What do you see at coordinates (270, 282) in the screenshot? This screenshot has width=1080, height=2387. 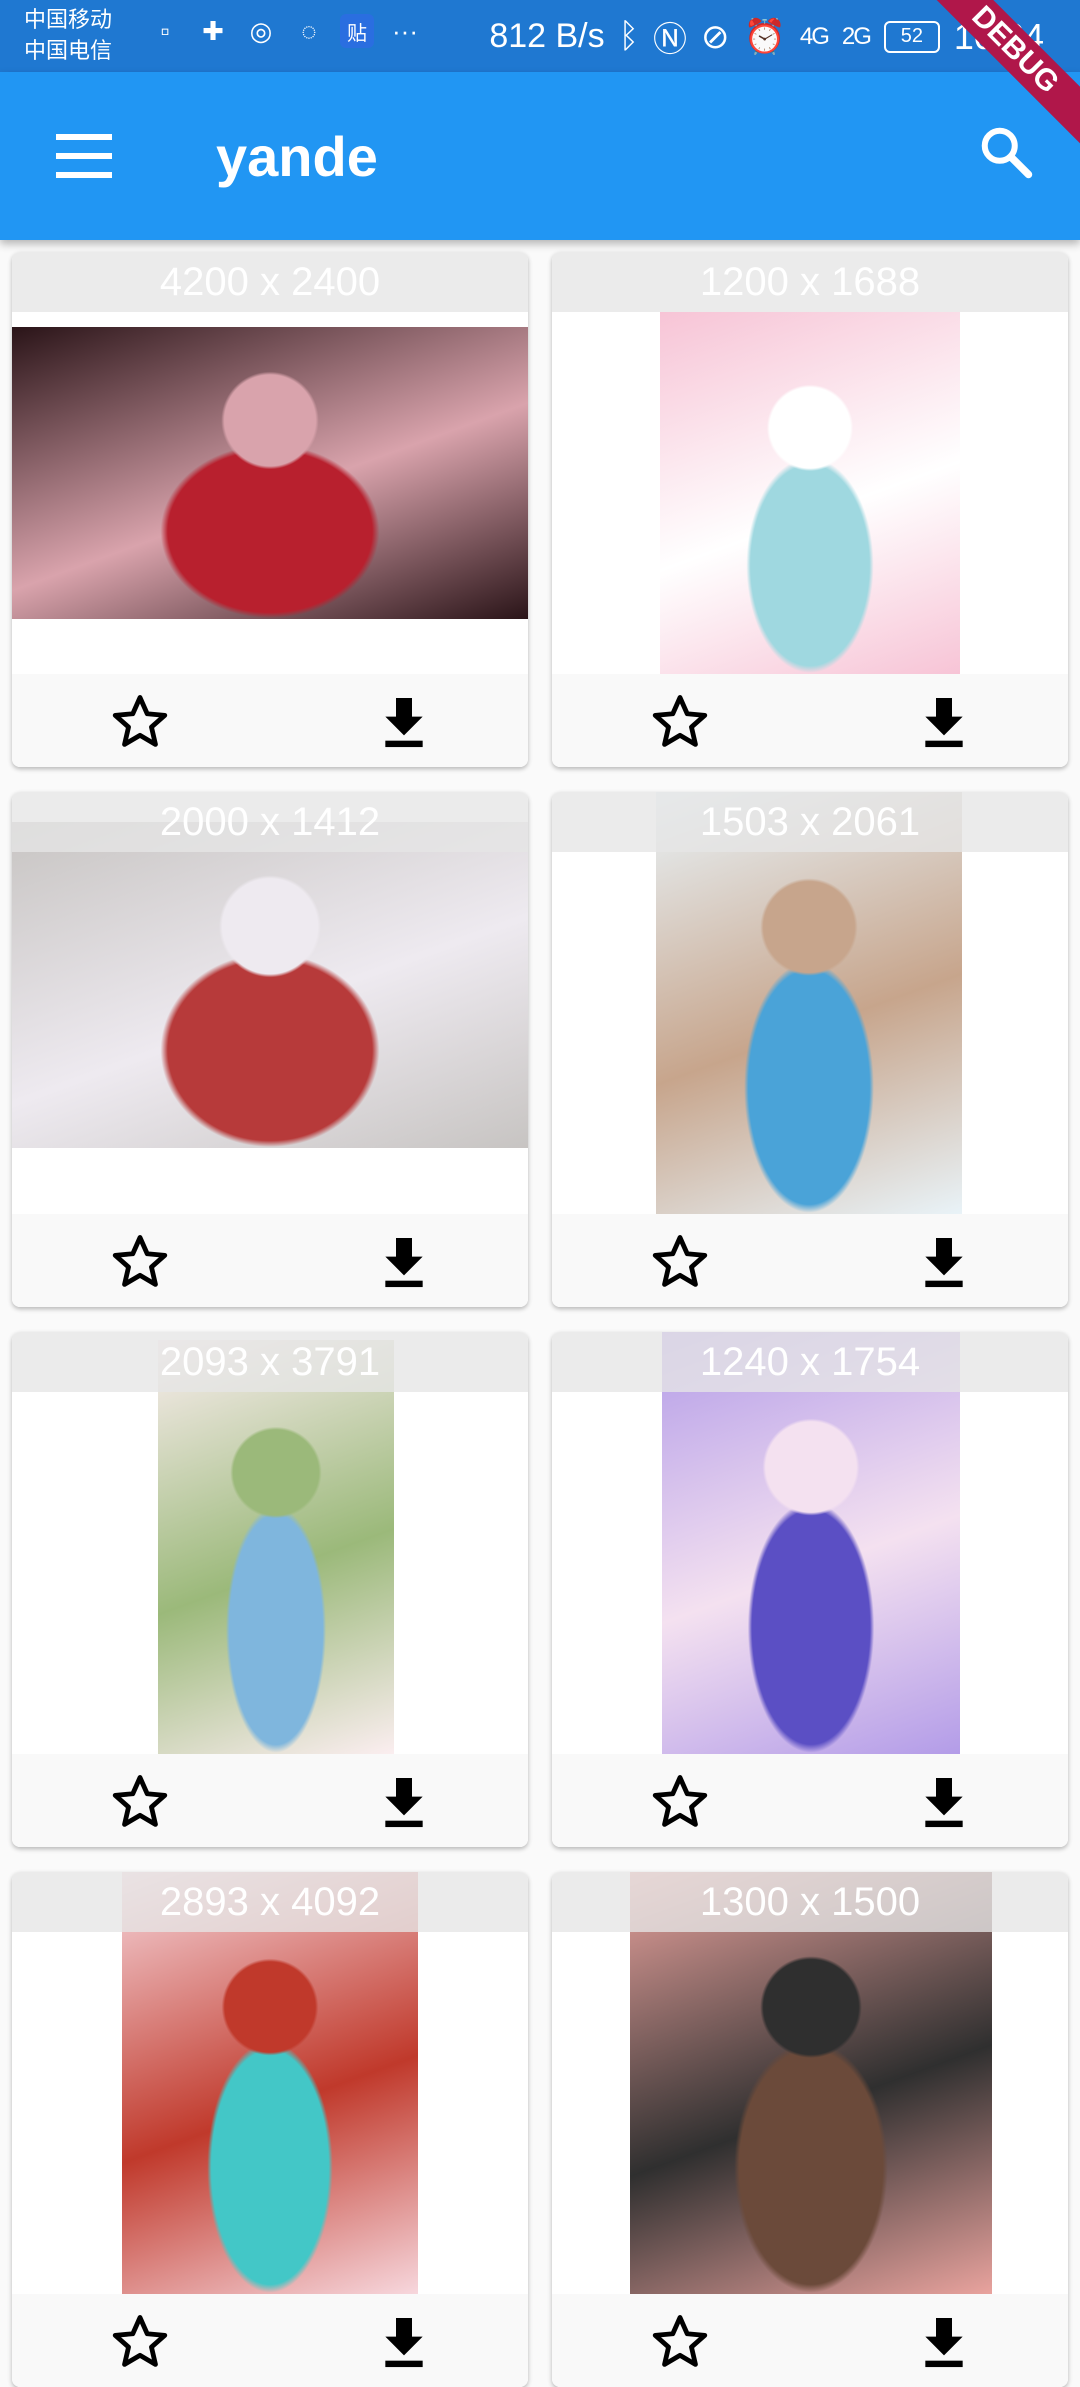 I see `image-size-label: 4200 x 2400` at bounding box center [270, 282].